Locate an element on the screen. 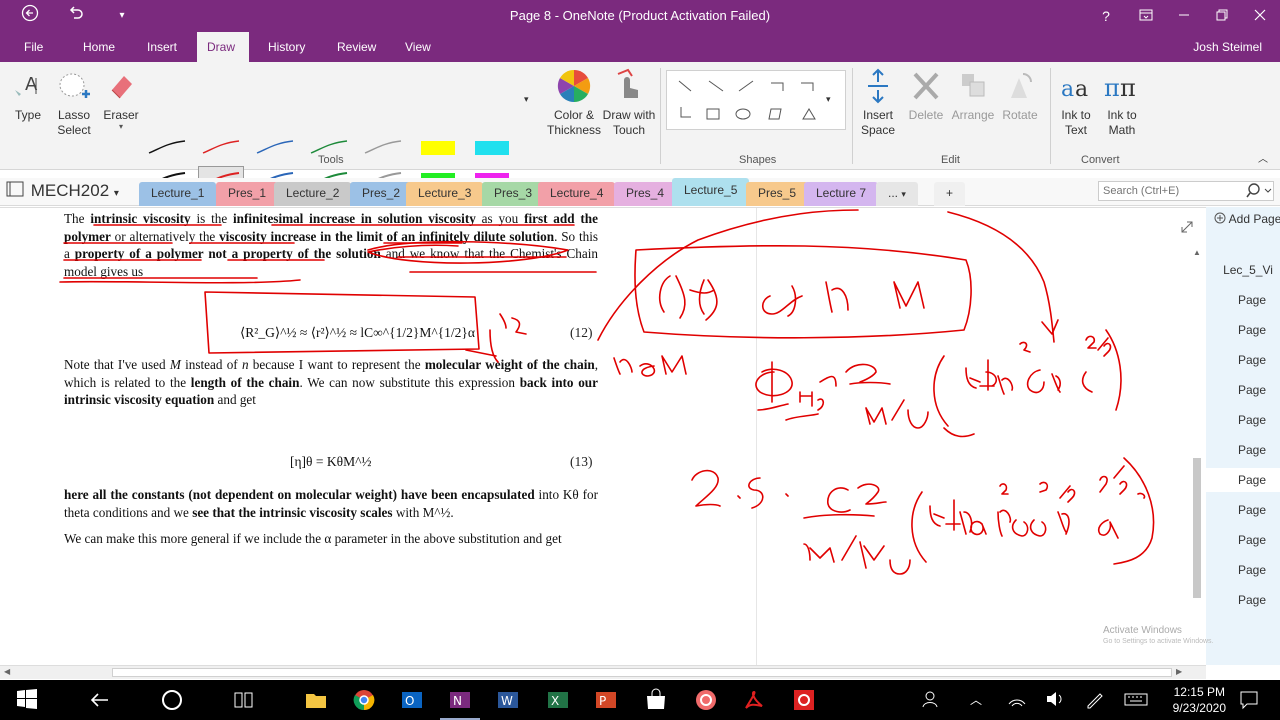 This screenshot has width=1280, height=720. tab-history: History is located at coordinates (286, 47).